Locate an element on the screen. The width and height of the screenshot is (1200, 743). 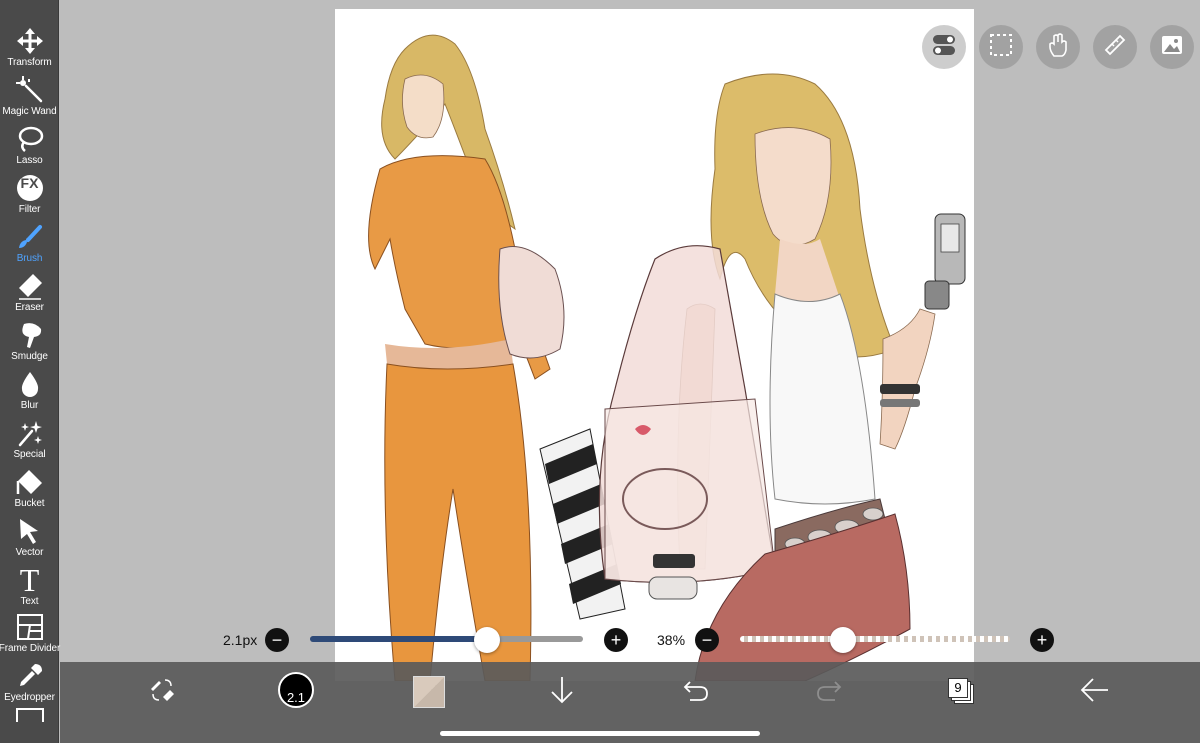
redo-button is located at coordinates (829, 692).